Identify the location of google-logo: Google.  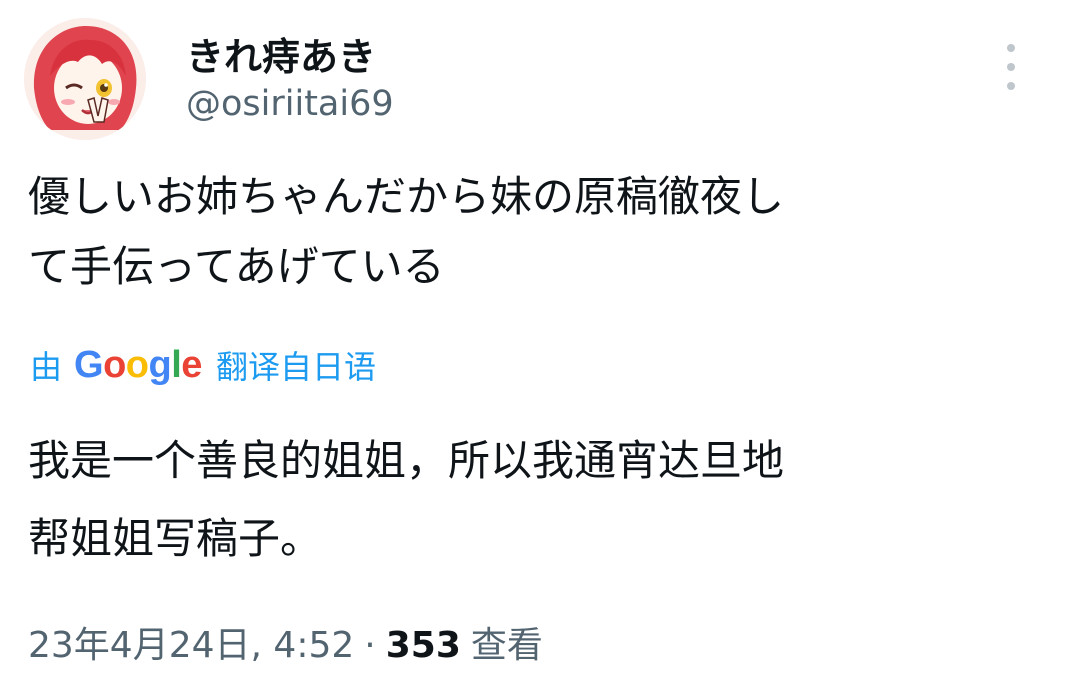
(138, 365).